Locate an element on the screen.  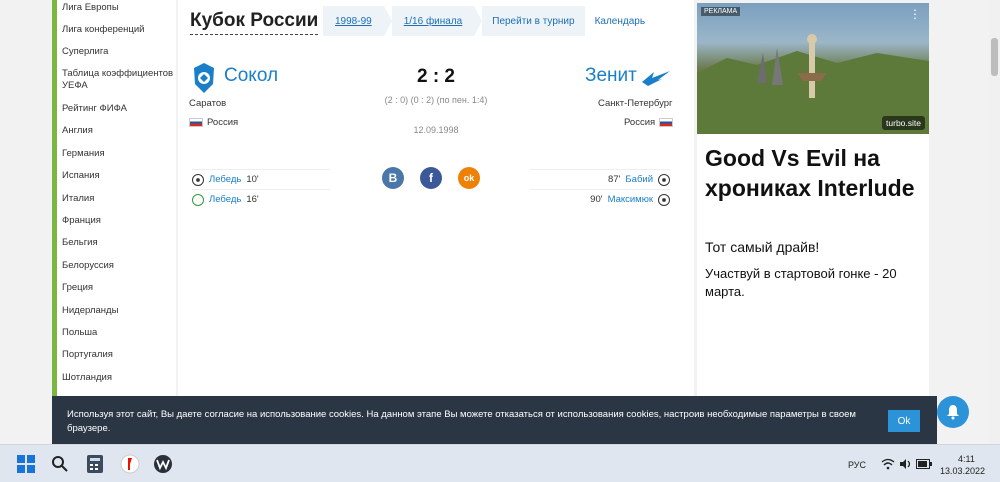
wifi-icon is located at coordinates (888, 464).